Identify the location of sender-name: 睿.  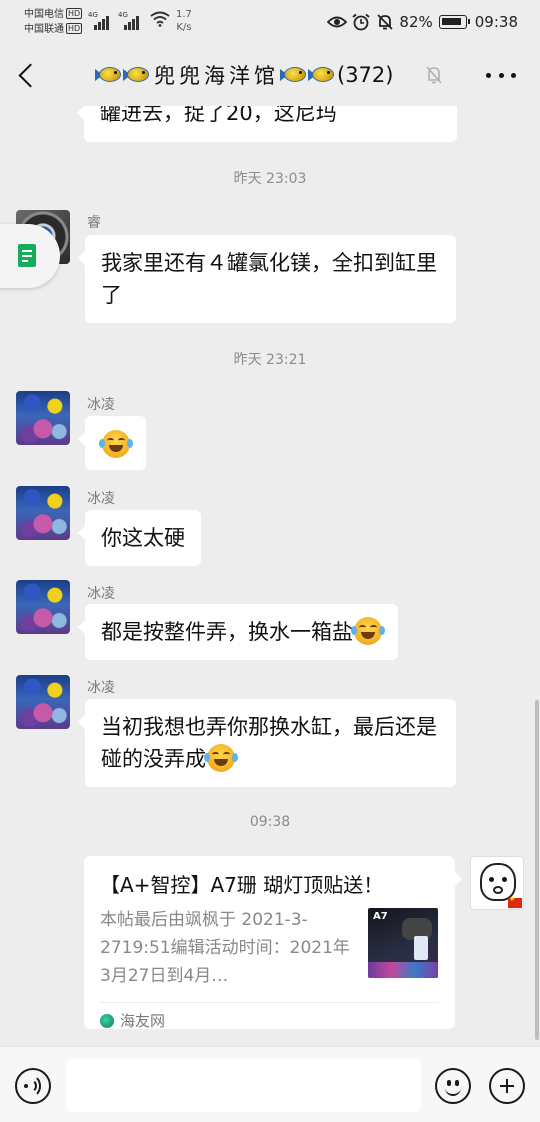
(94, 223).